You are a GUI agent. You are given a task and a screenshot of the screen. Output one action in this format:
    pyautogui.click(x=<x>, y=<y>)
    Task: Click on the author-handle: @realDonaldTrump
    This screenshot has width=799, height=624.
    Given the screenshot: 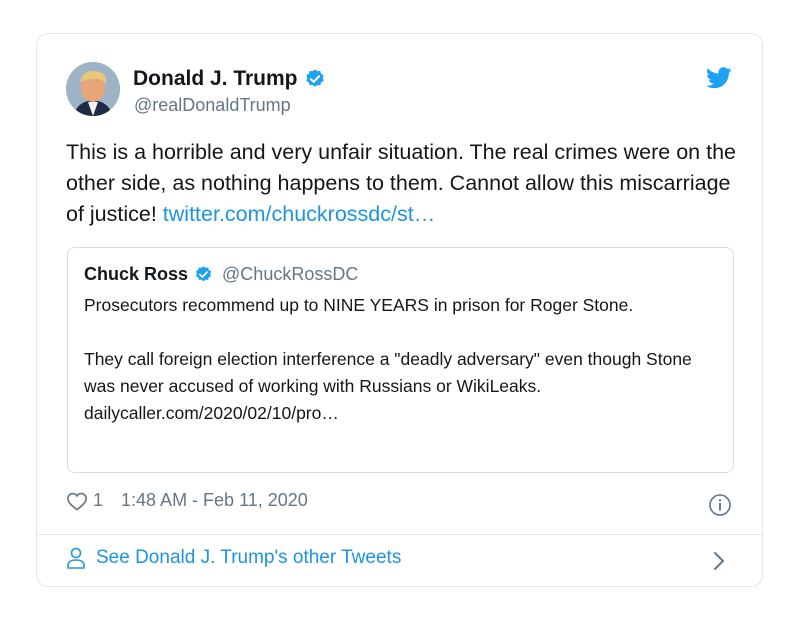 What is the action you would take?
    pyautogui.click(x=212, y=105)
    